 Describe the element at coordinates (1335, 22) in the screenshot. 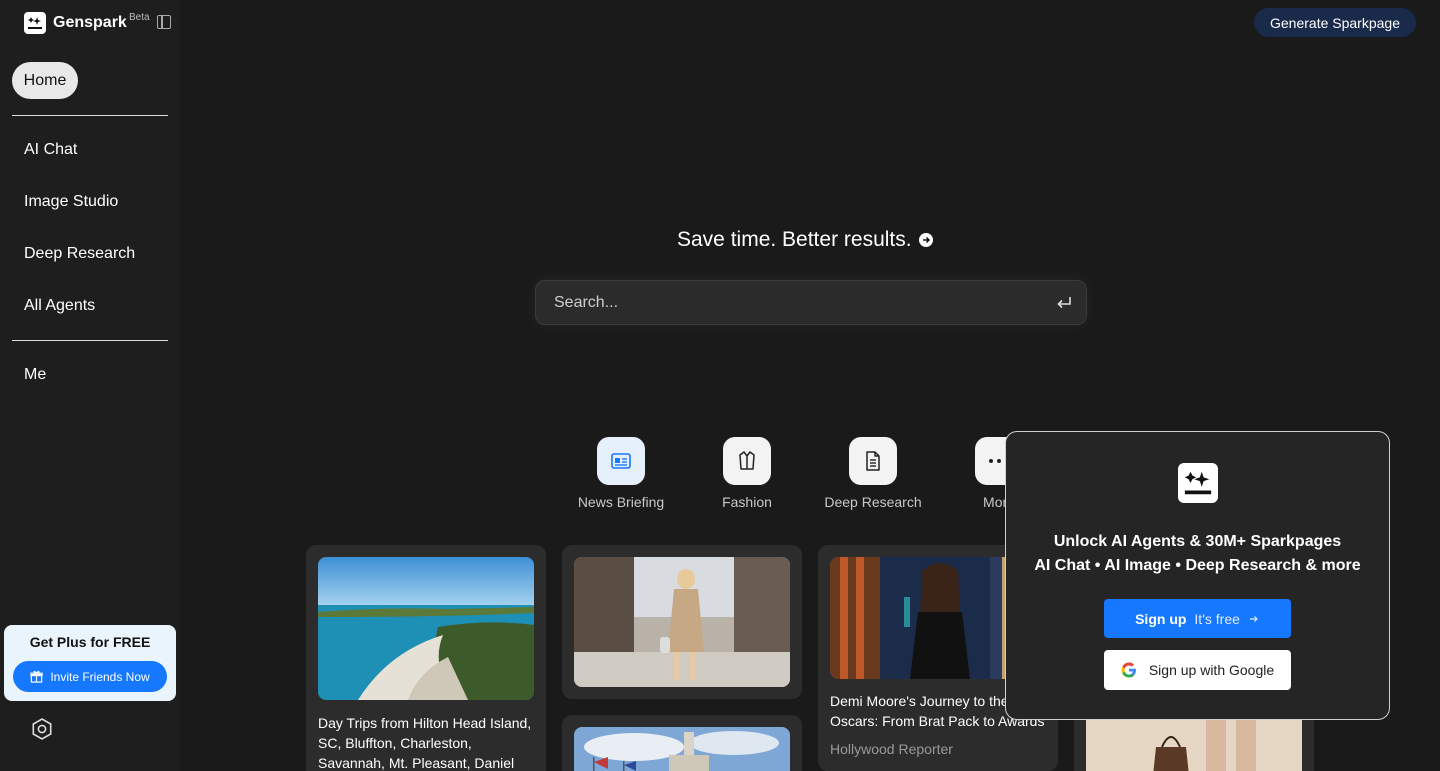

I see `generate-sparkpage-button: Generate Sparkpage` at that location.